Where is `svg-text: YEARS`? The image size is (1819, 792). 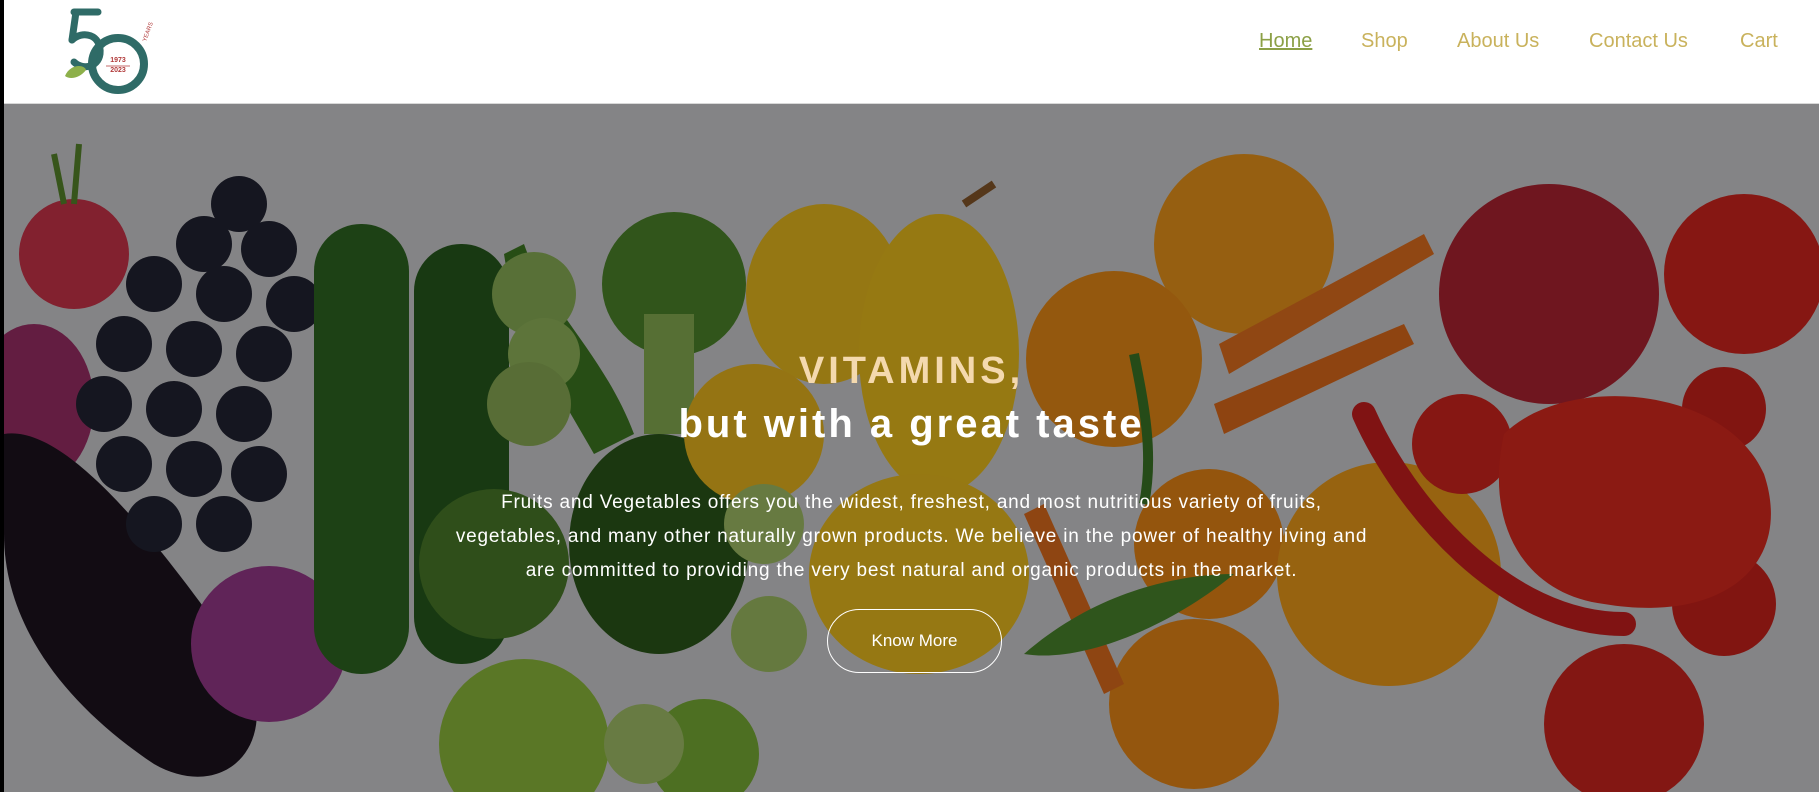 svg-text: YEARS is located at coordinates (148, 32).